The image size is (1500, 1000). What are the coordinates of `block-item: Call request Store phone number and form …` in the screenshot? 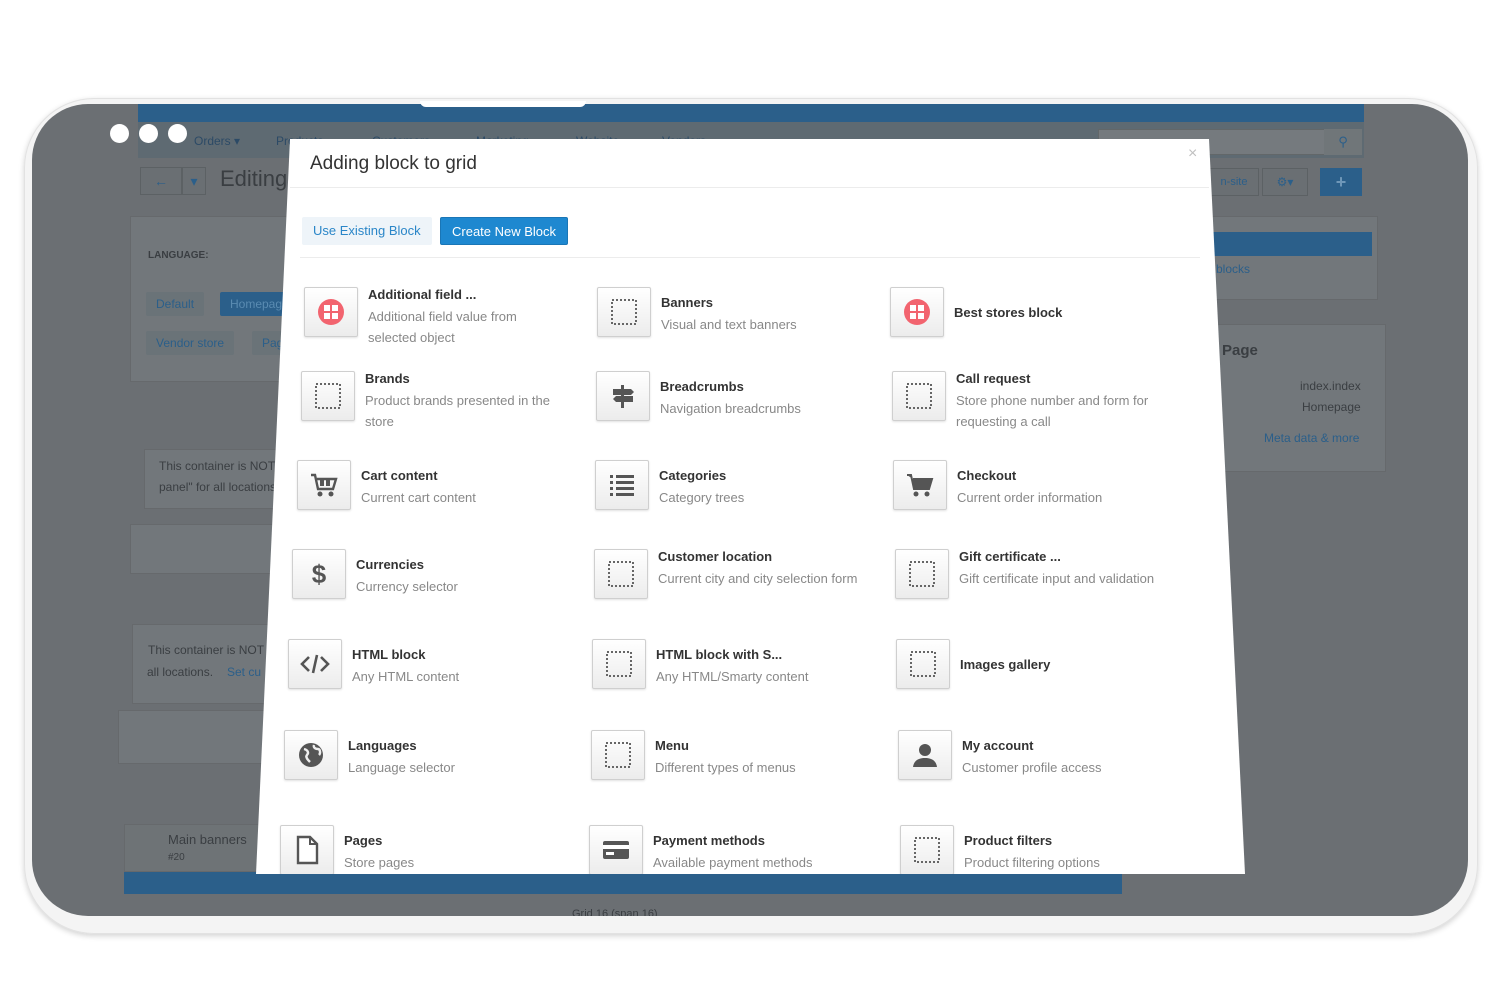 It's located at (1037, 406).